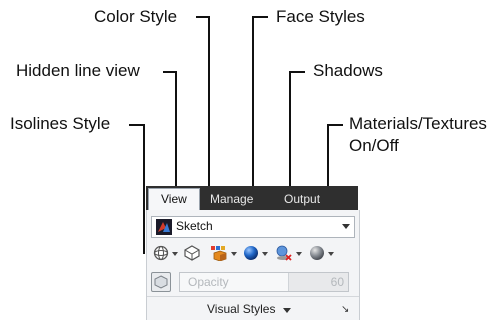 The width and height of the screenshot is (504, 321). Describe the element at coordinates (302, 199) in the screenshot. I see `tab-output: Output` at that location.